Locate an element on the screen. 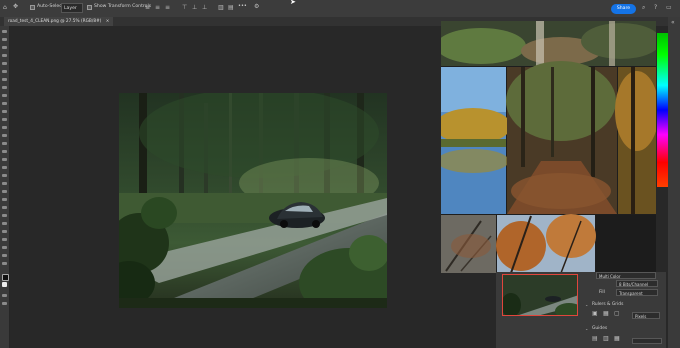 The height and width of the screenshot is (348, 680). distribute-vertical-icon: ▤ is located at coordinates (231, 8).